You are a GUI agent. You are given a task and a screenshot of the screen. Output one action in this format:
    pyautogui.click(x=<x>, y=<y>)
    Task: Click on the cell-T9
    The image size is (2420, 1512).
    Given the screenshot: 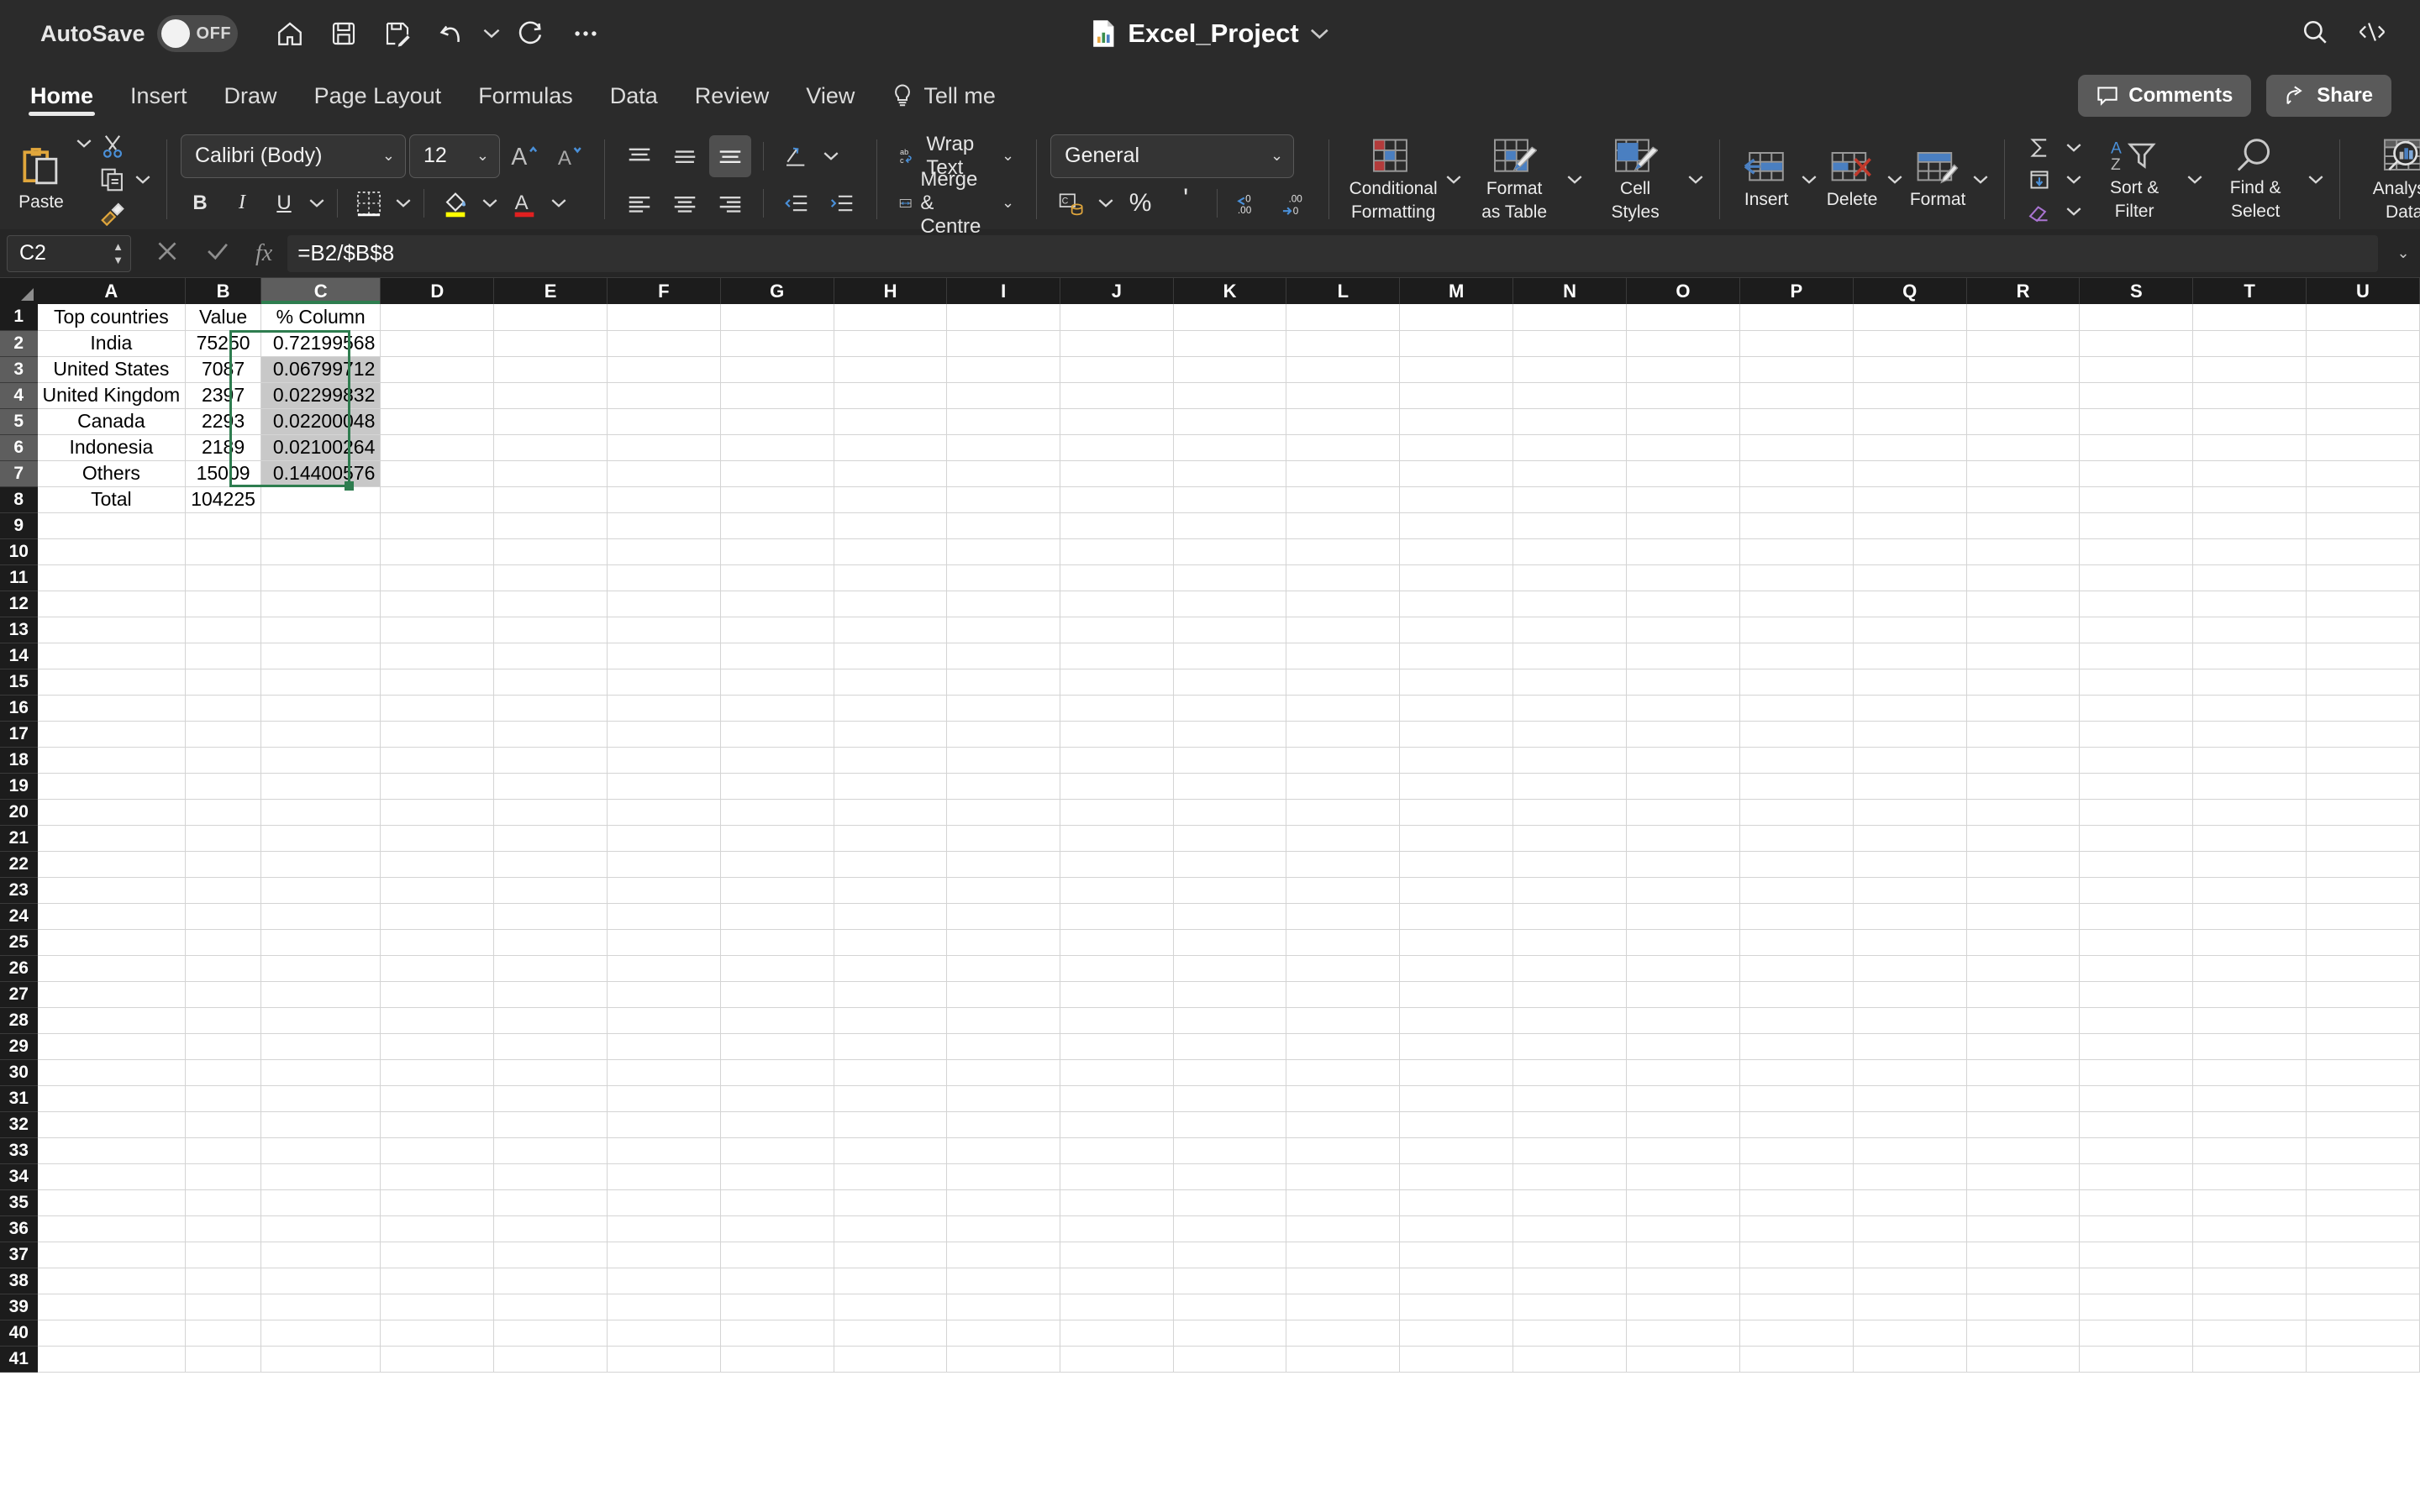 What is the action you would take?
    pyautogui.click(x=2249, y=525)
    